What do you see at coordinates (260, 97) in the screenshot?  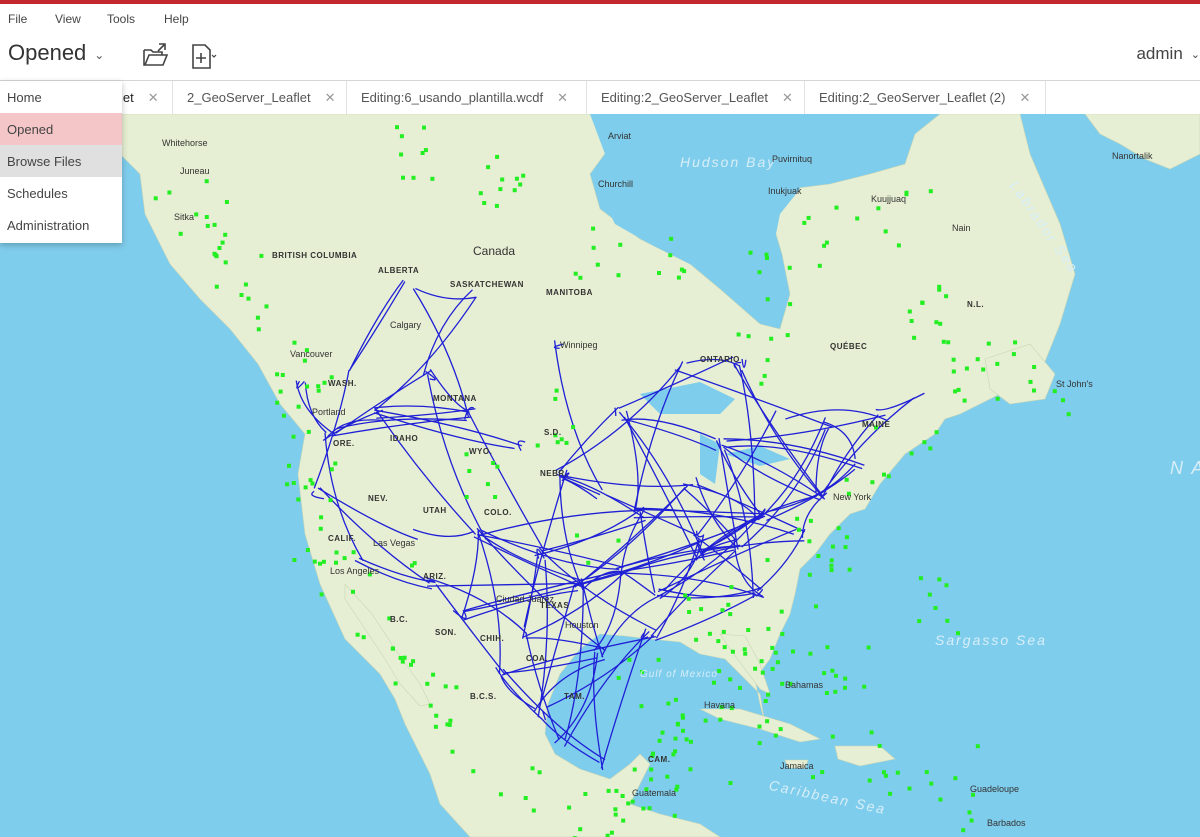 I see `tab-geoserver-leaflet: 2_GeoServer_Leaflet ✕` at bounding box center [260, 97].